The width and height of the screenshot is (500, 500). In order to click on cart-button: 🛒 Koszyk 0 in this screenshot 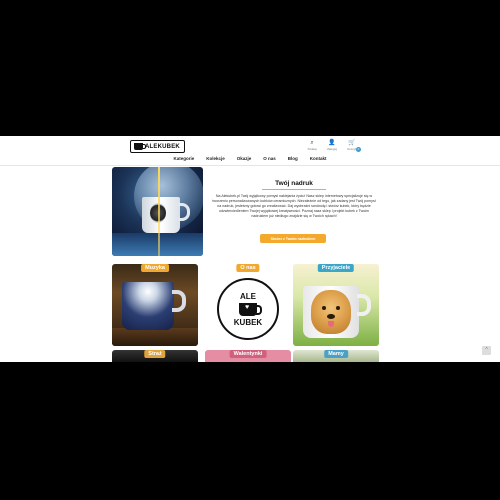, I will do `click(352, 146)`.